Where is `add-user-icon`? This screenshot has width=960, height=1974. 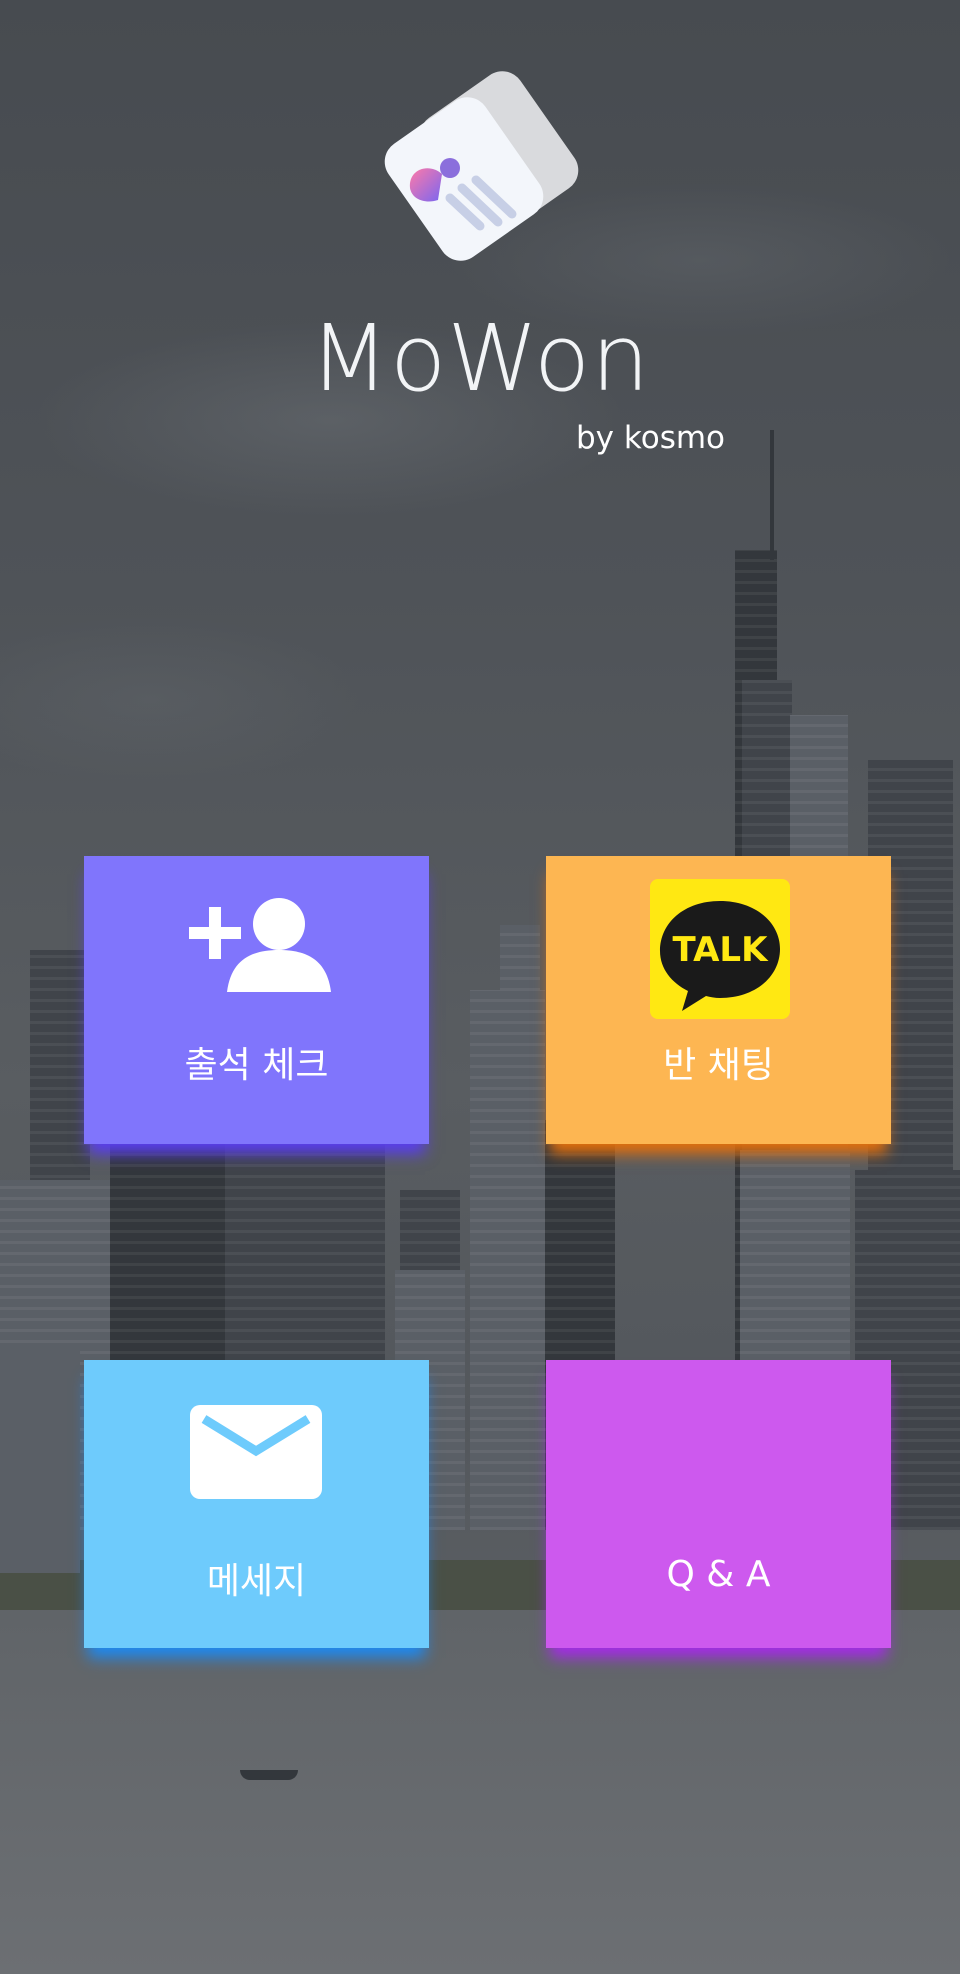 add-user-icon is located at coordinates (260, 945).